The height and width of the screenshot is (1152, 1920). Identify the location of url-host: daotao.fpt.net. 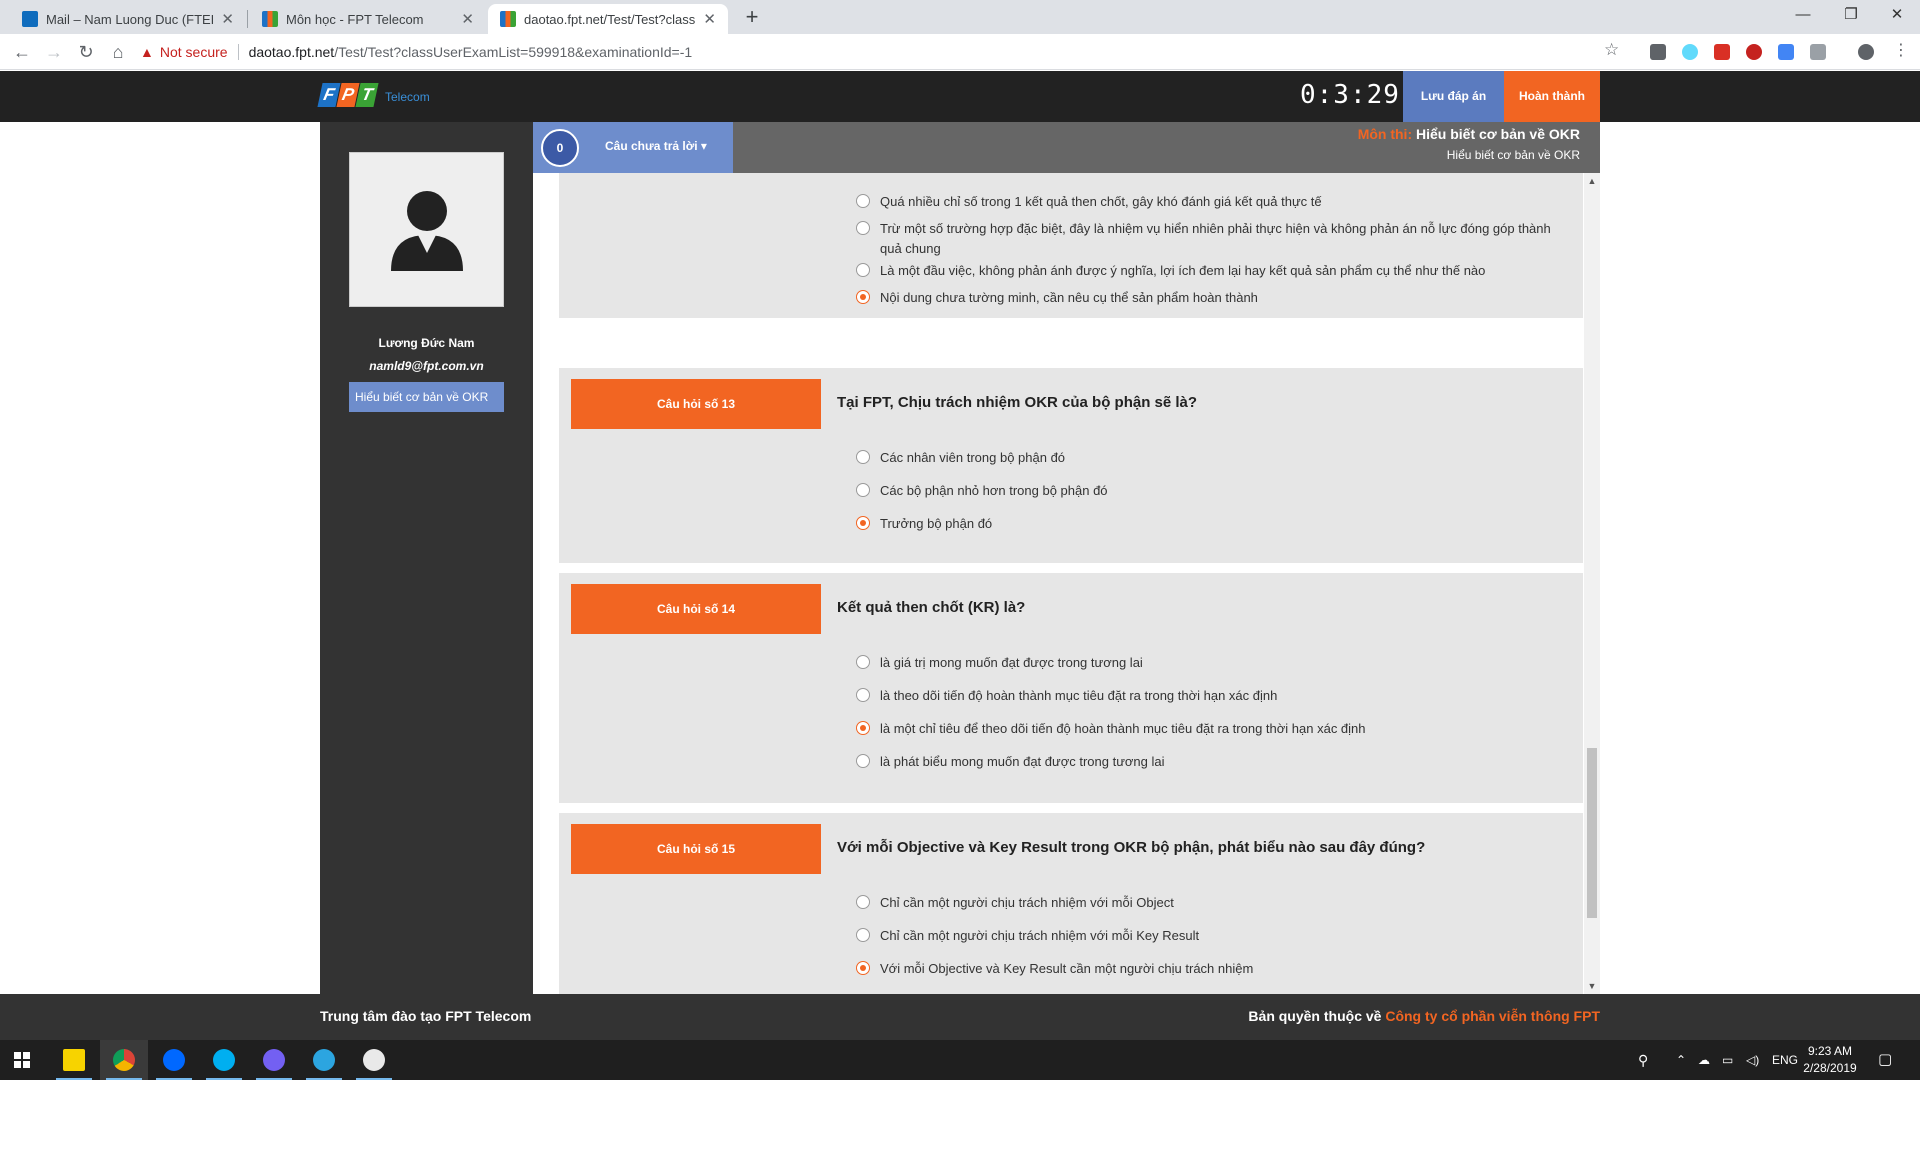
(291, 52).